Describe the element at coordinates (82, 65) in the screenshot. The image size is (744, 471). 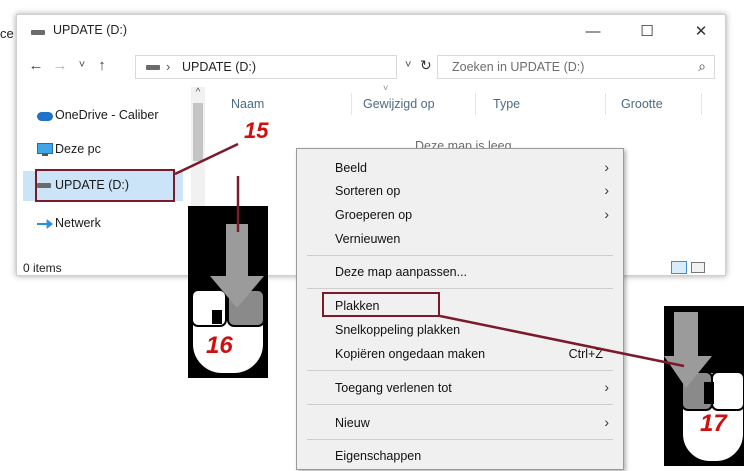
I see `recent-locations-icon: ˅` at that location.